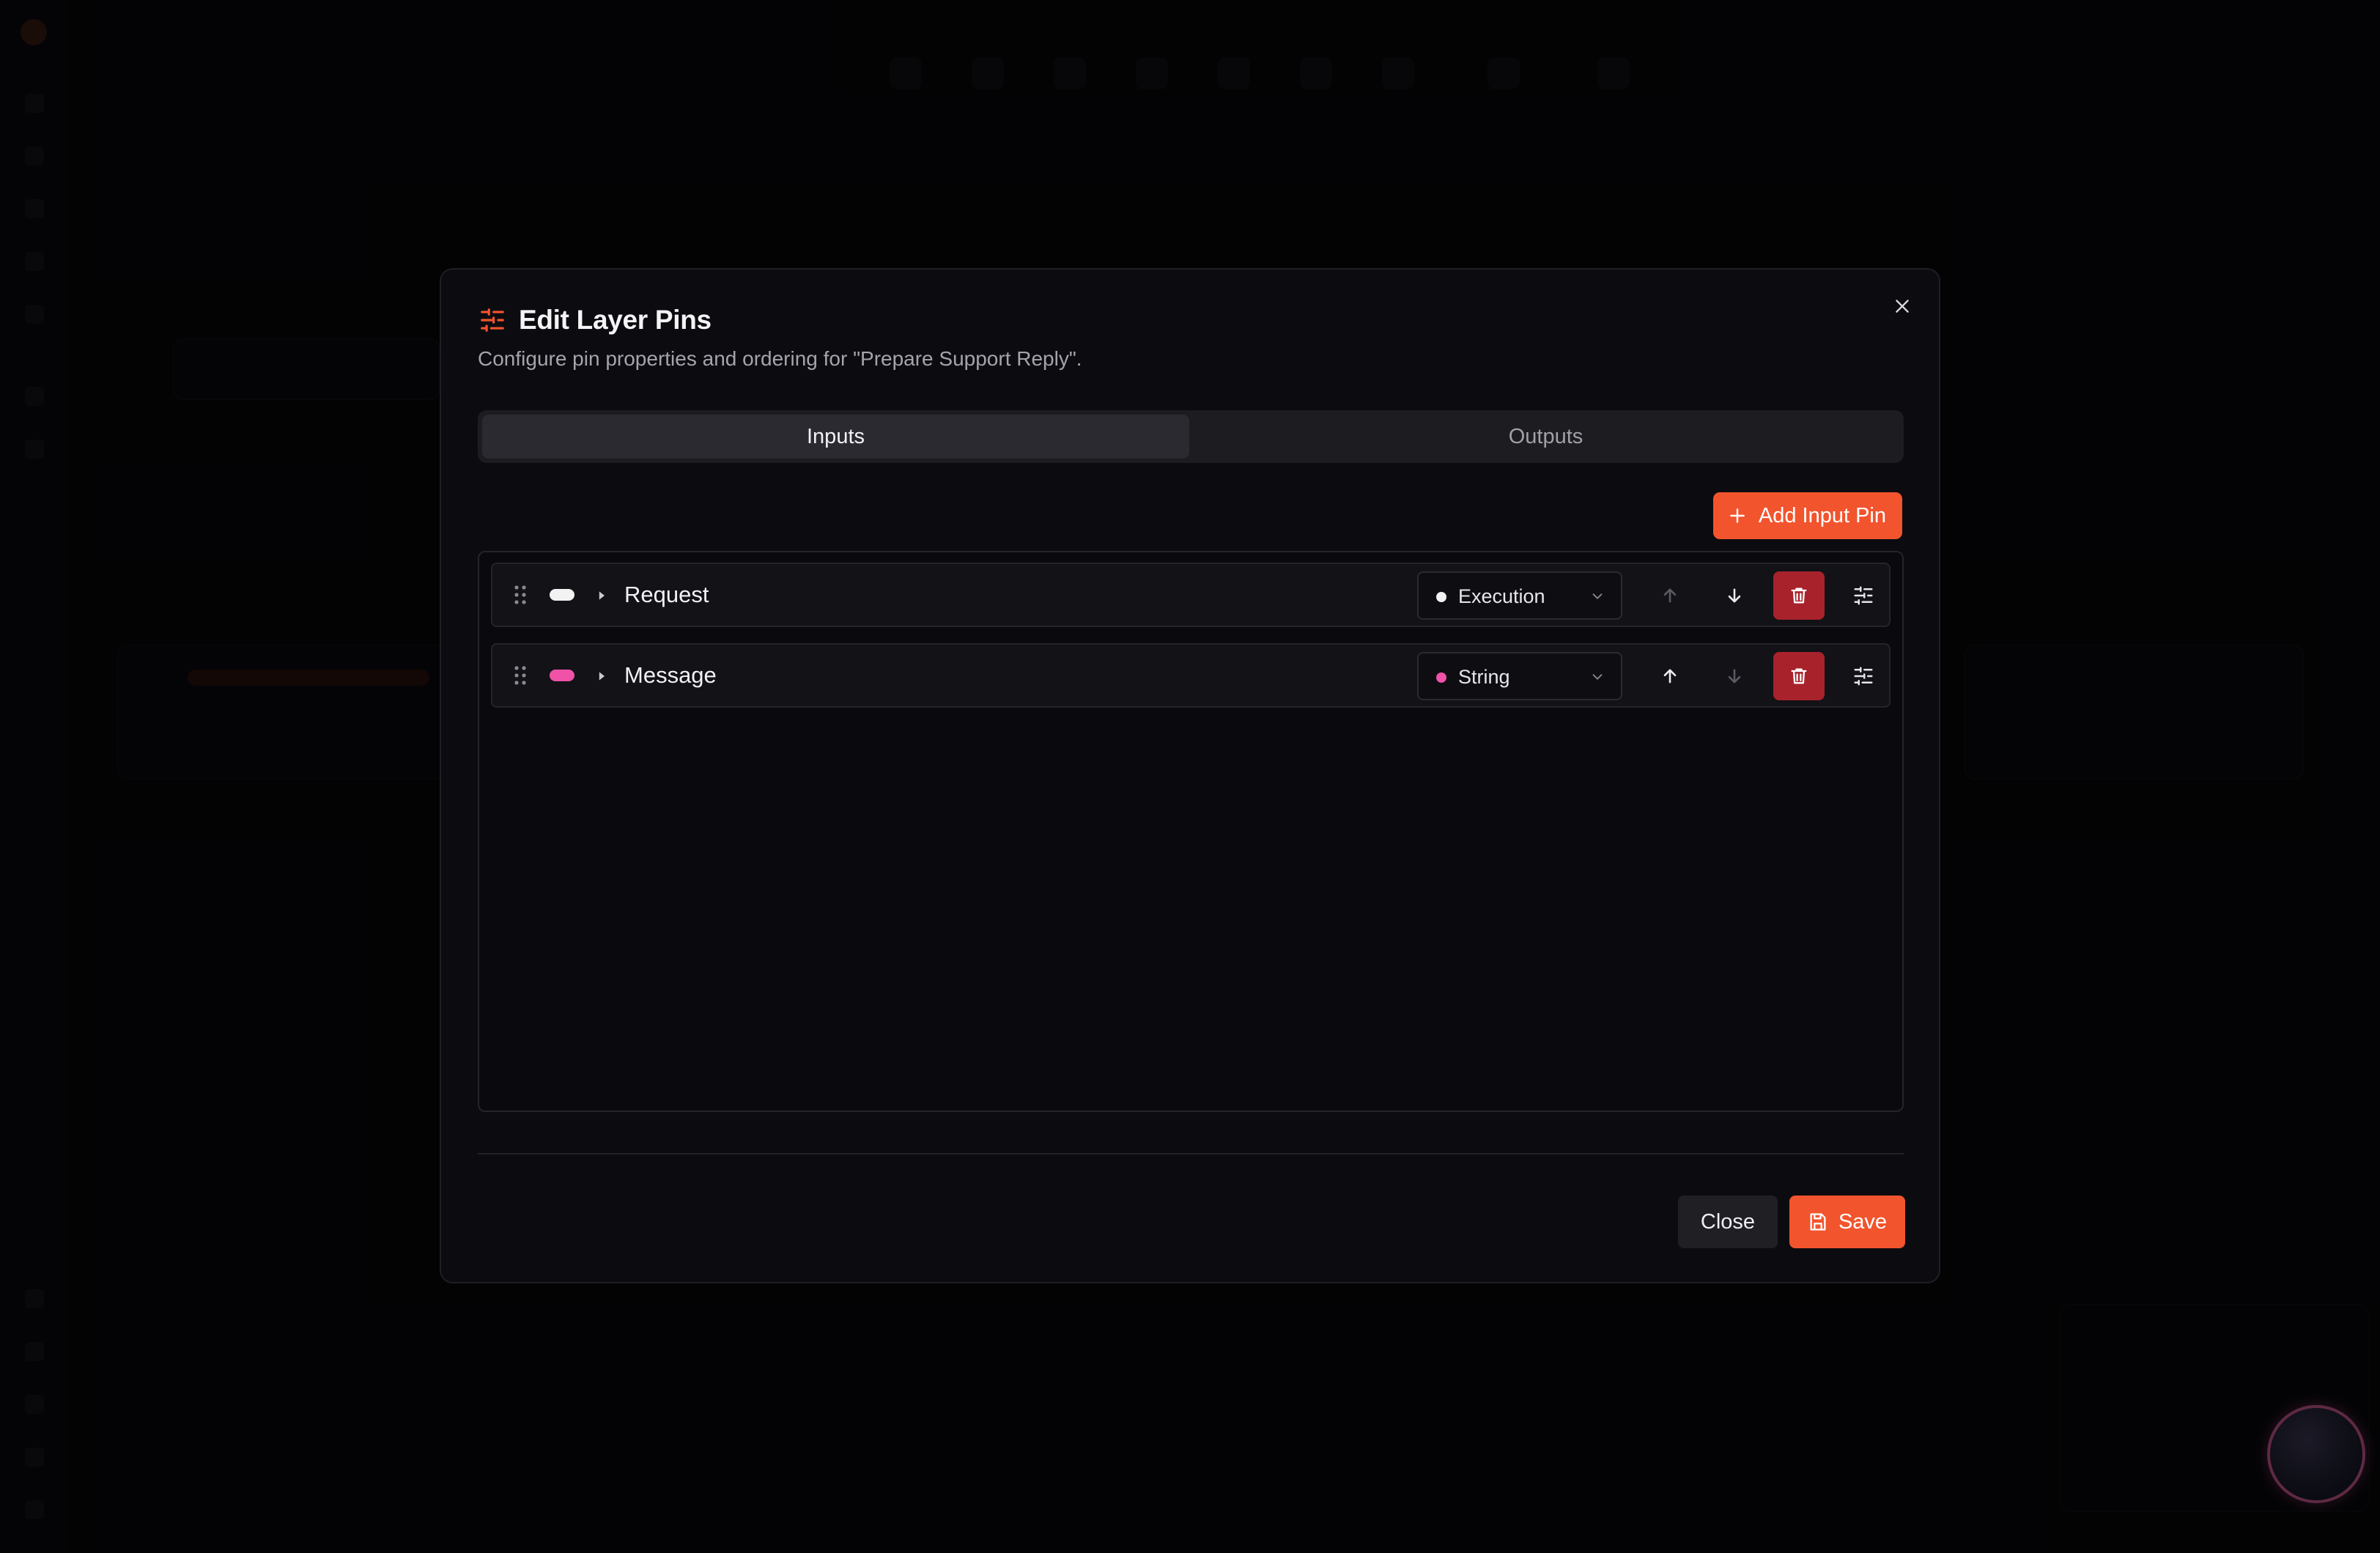  I want to click on pin-type-value: String, so click(1484, 677).